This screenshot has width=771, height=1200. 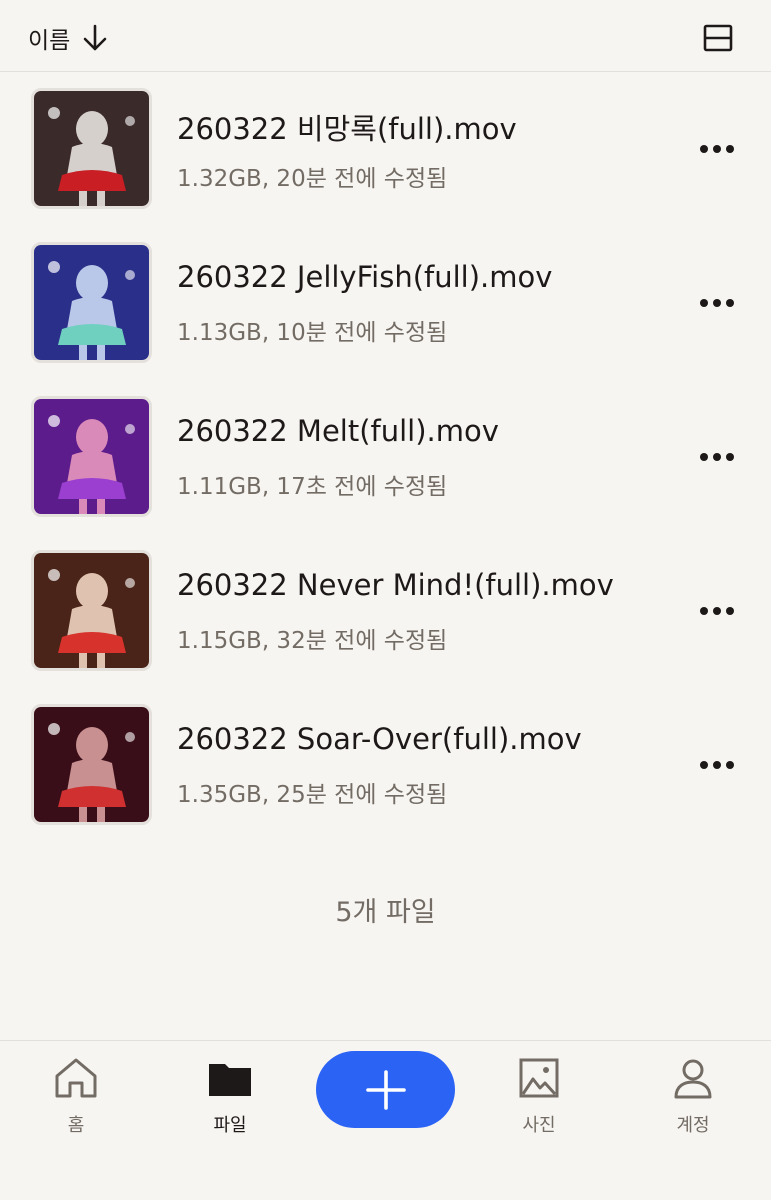 I want to click on file-name: 260322 Never Mind!(full).mov, so click(x=395, y=585).